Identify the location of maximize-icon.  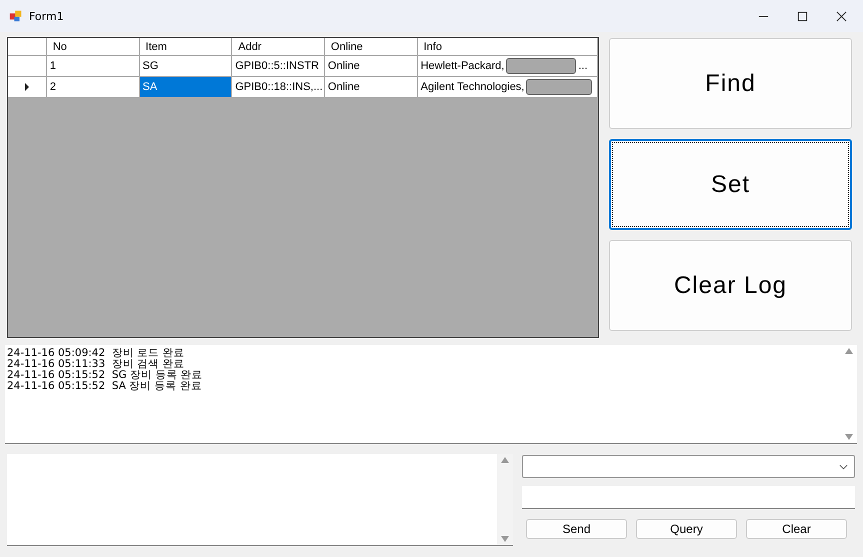
(802, 16).